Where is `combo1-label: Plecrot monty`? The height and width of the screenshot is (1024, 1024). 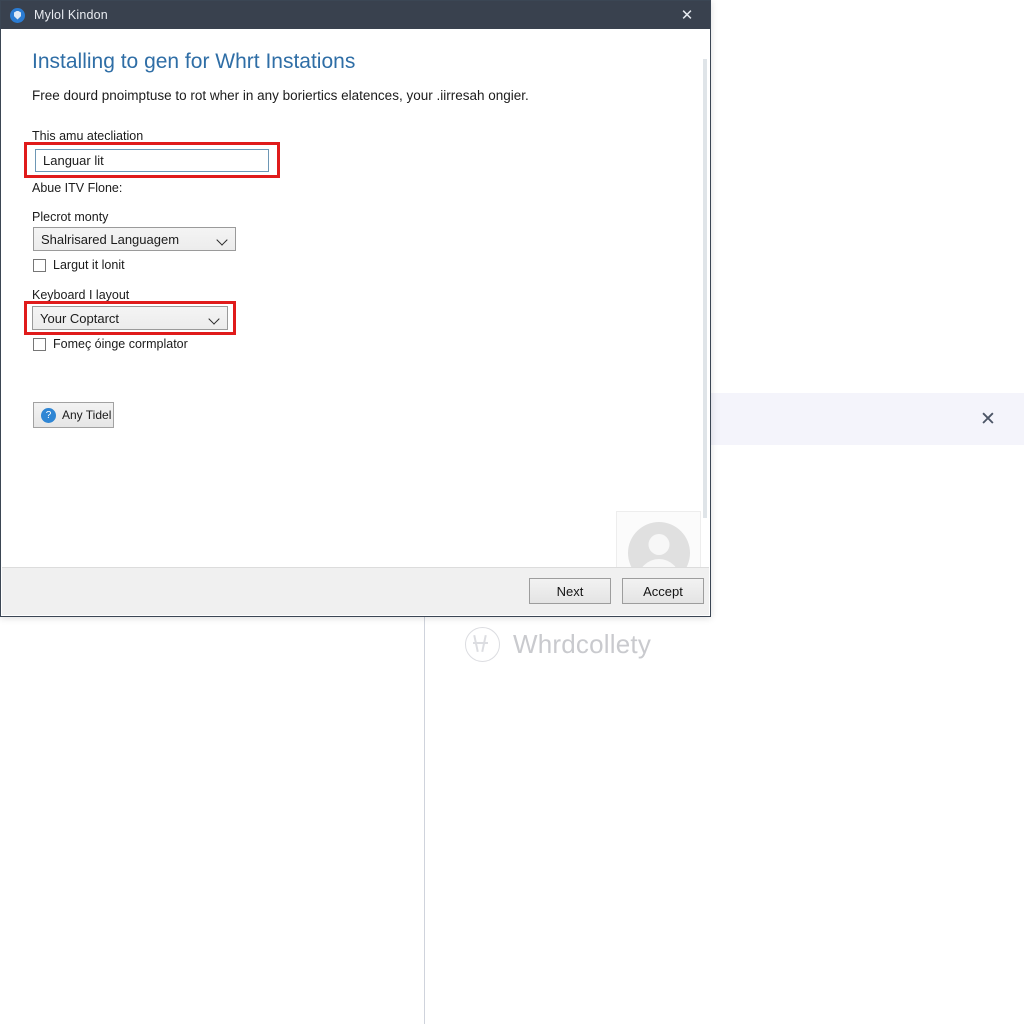 combo1-label: Plecrot monty is located at coordinates (70, 217).